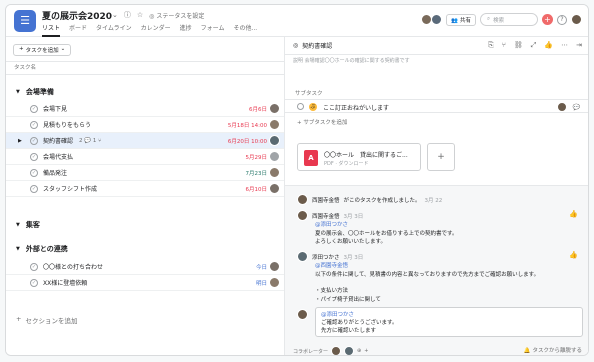 This screenshot has width=594, height=362. What do you see at coordinates (261, 283) in the screenshot?
I see `due-date: 明日` at bounding box center [261, 283].